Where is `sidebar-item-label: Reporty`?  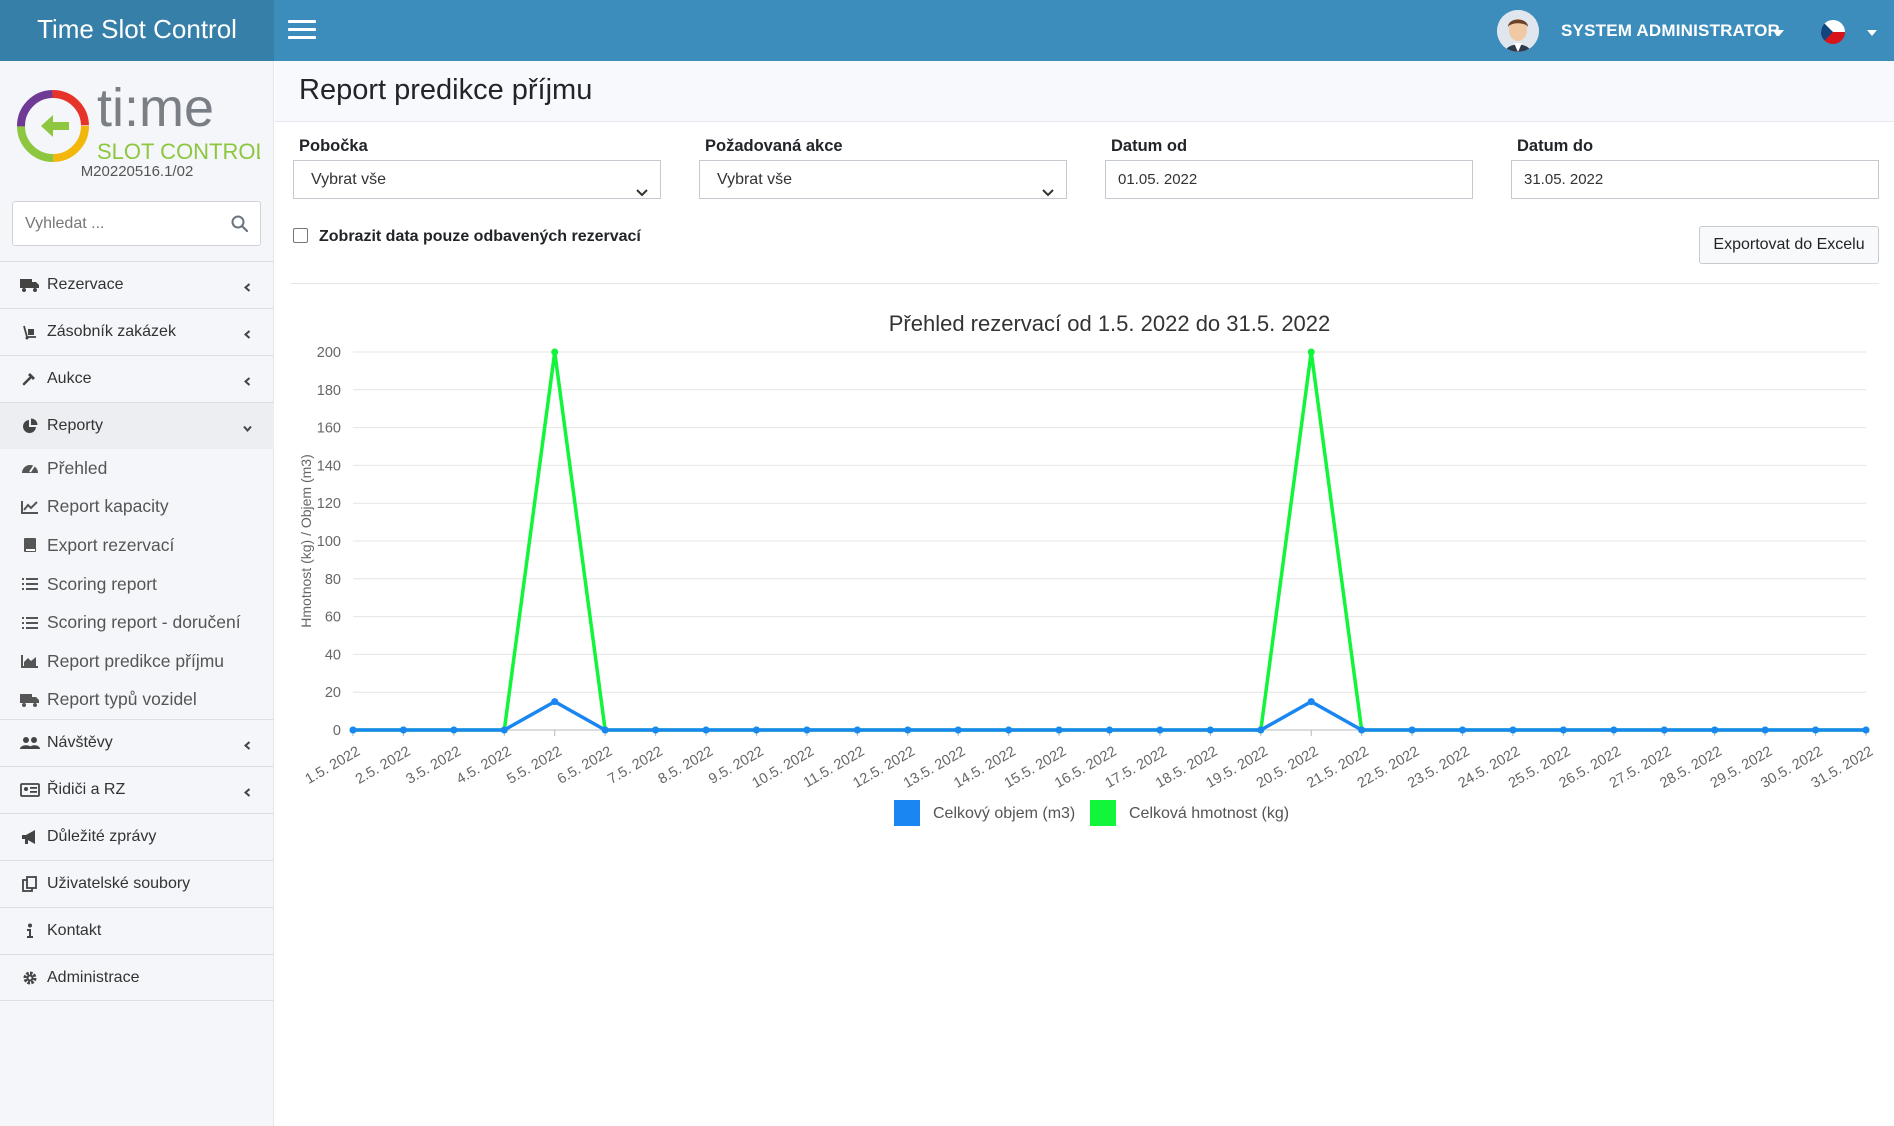
sidebar-item-label: Reporty is located at coordinates (75, 425).